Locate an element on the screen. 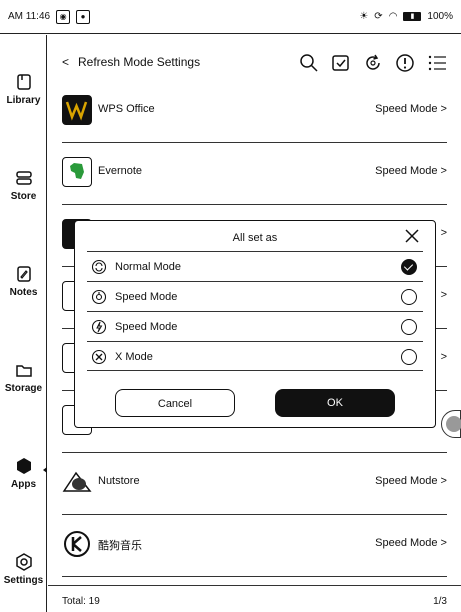 This screenshot has width=461, height=612. close-icon is located at coordinates (412, 236).